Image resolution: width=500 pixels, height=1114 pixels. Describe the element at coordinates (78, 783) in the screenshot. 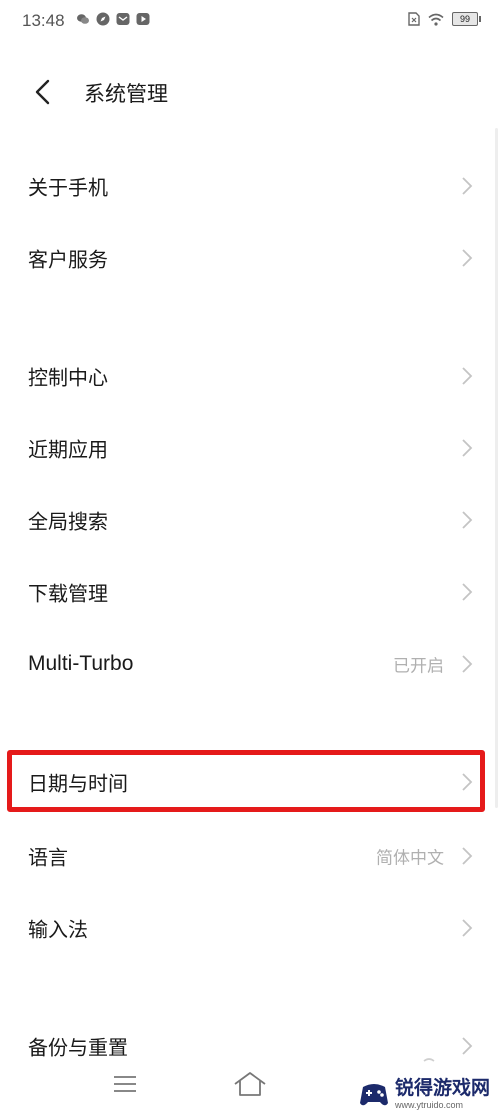

I see `setting-label: 日期与时间` at that location.